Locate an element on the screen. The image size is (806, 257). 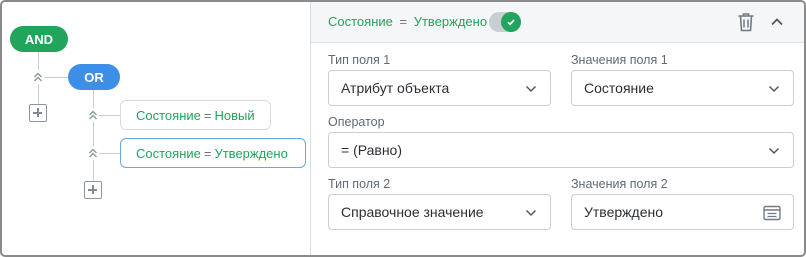
panel-title-operator: = is located at coordinates (403, 21).